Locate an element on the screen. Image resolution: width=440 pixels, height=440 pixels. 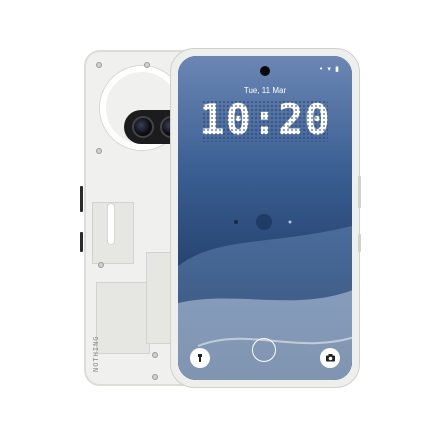
front-camera is located at coordinates (265, 71).